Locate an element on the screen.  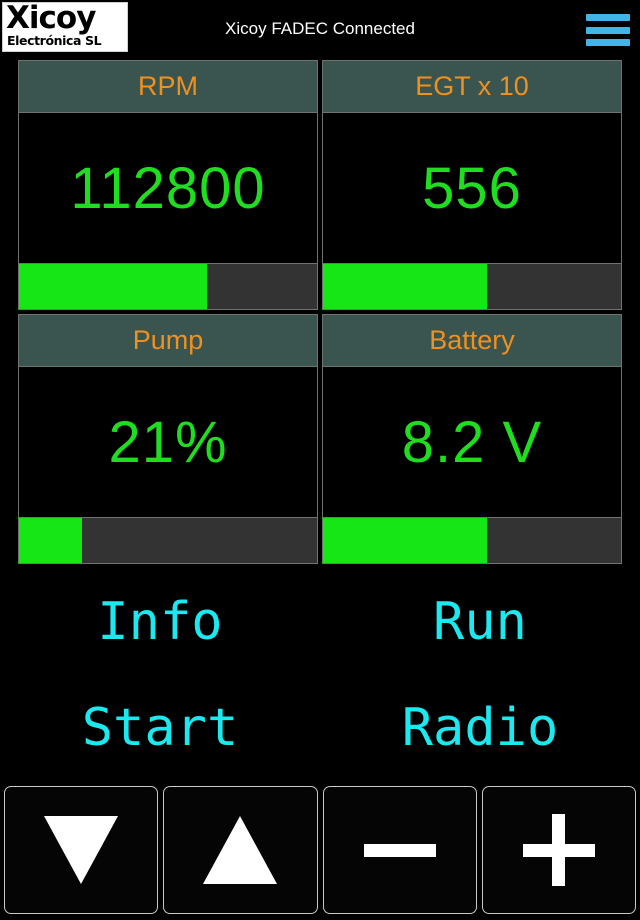
command-row-primary: Info Run is located at coordinates (320, 622).